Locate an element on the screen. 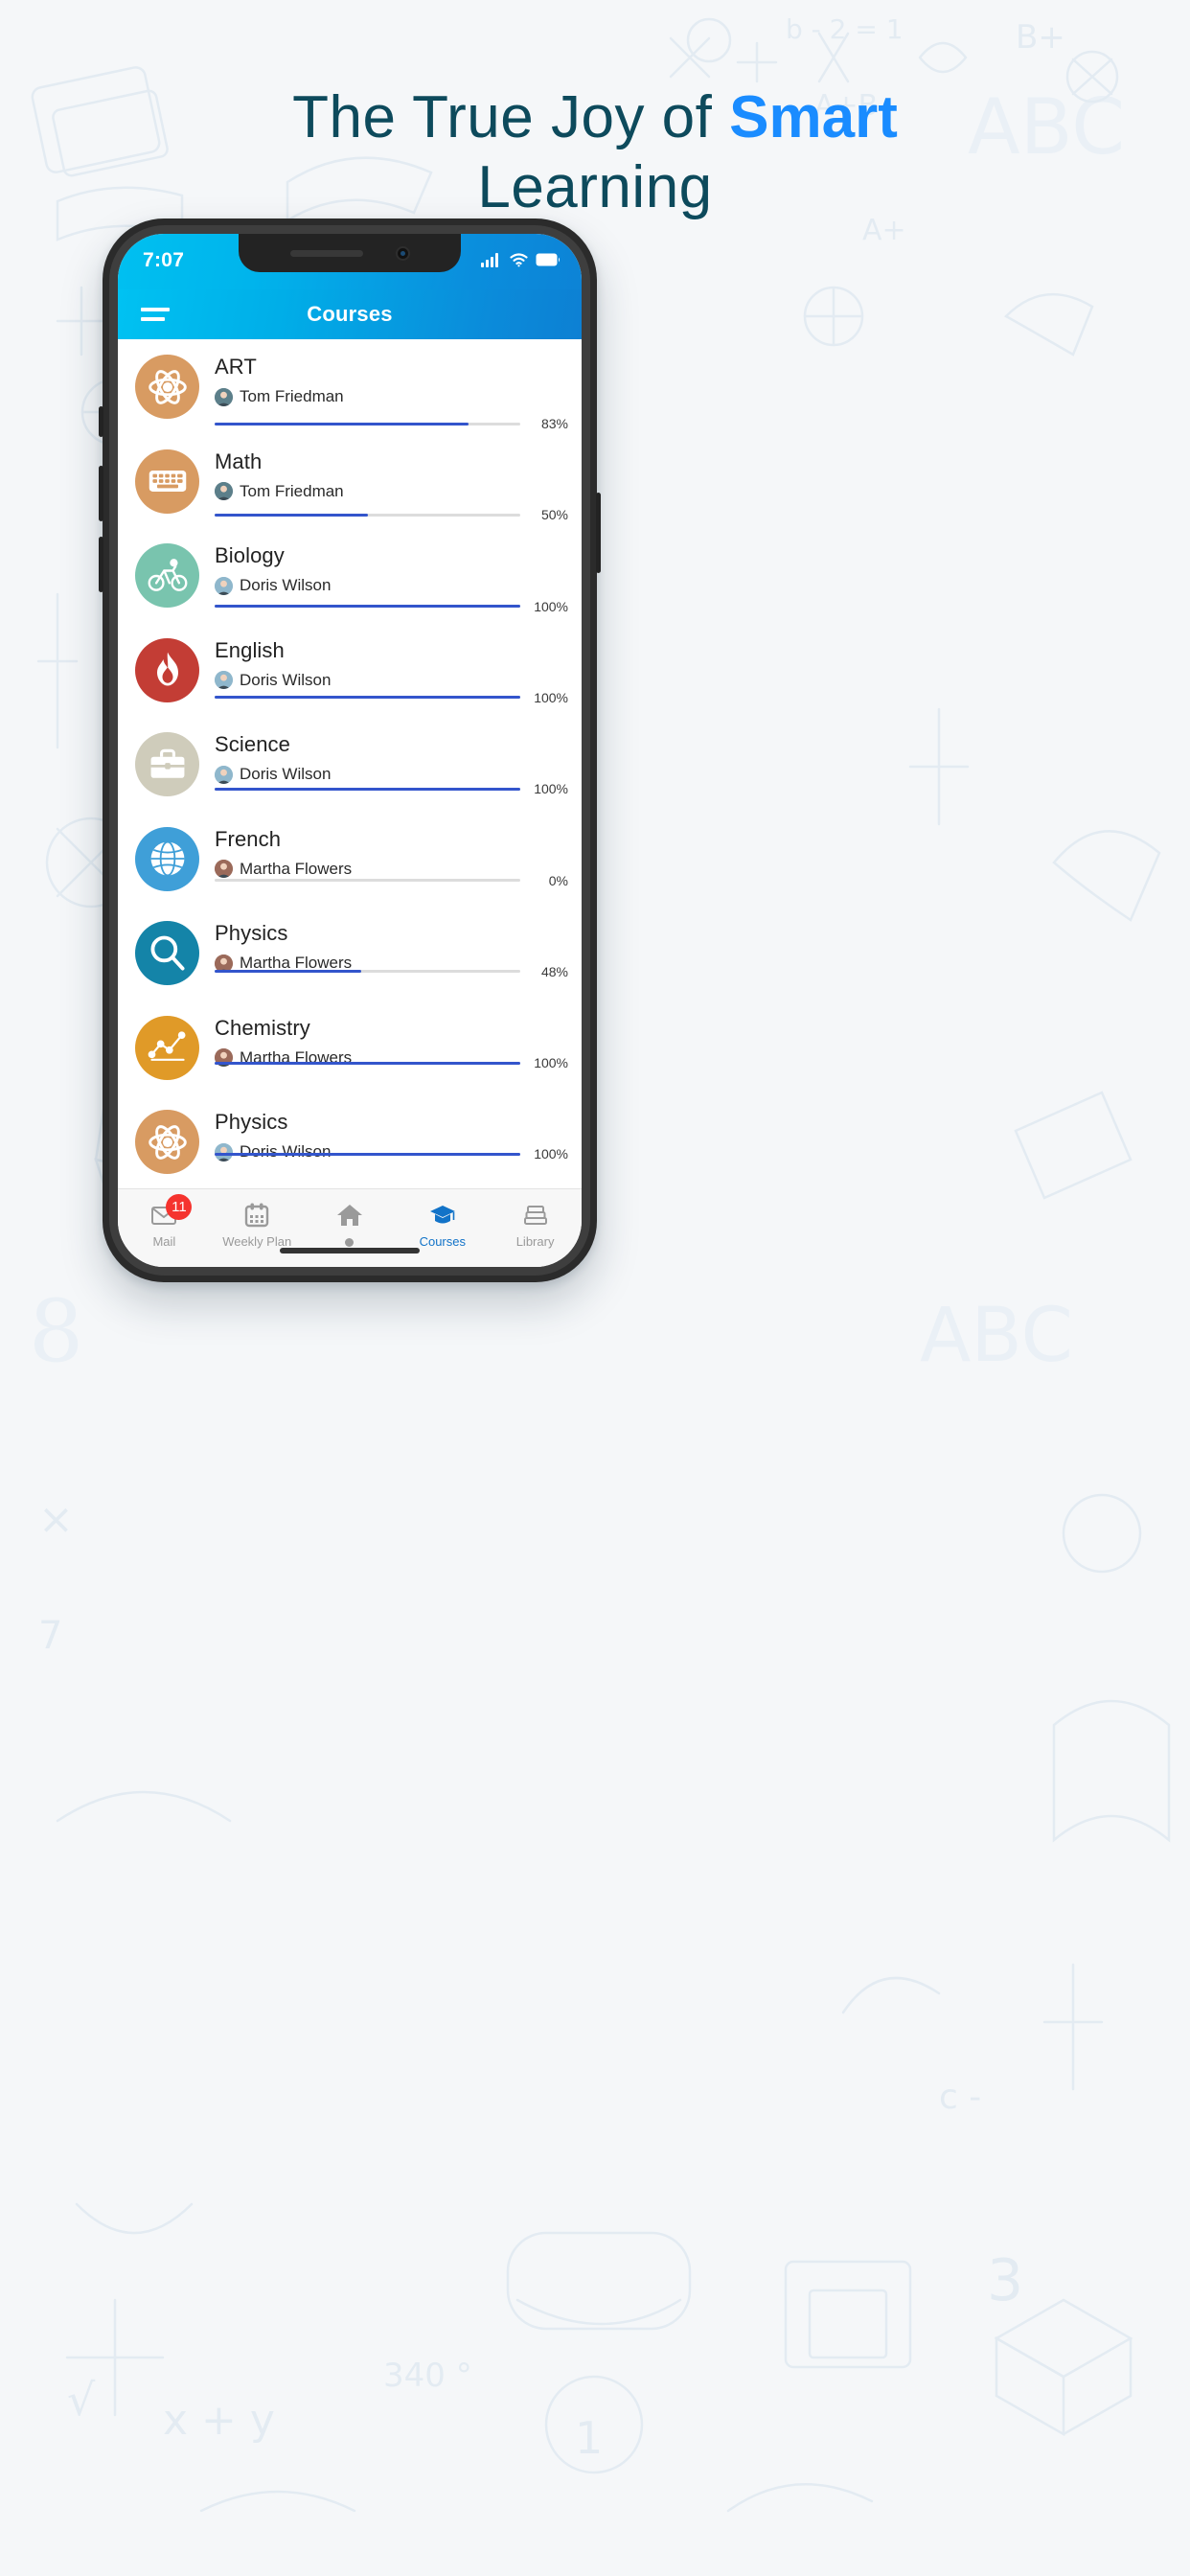 The height and width of the screenshot is (2576, 1190). course-row: Biology Doris Wilson 100% is located at coordinates (350, 575).